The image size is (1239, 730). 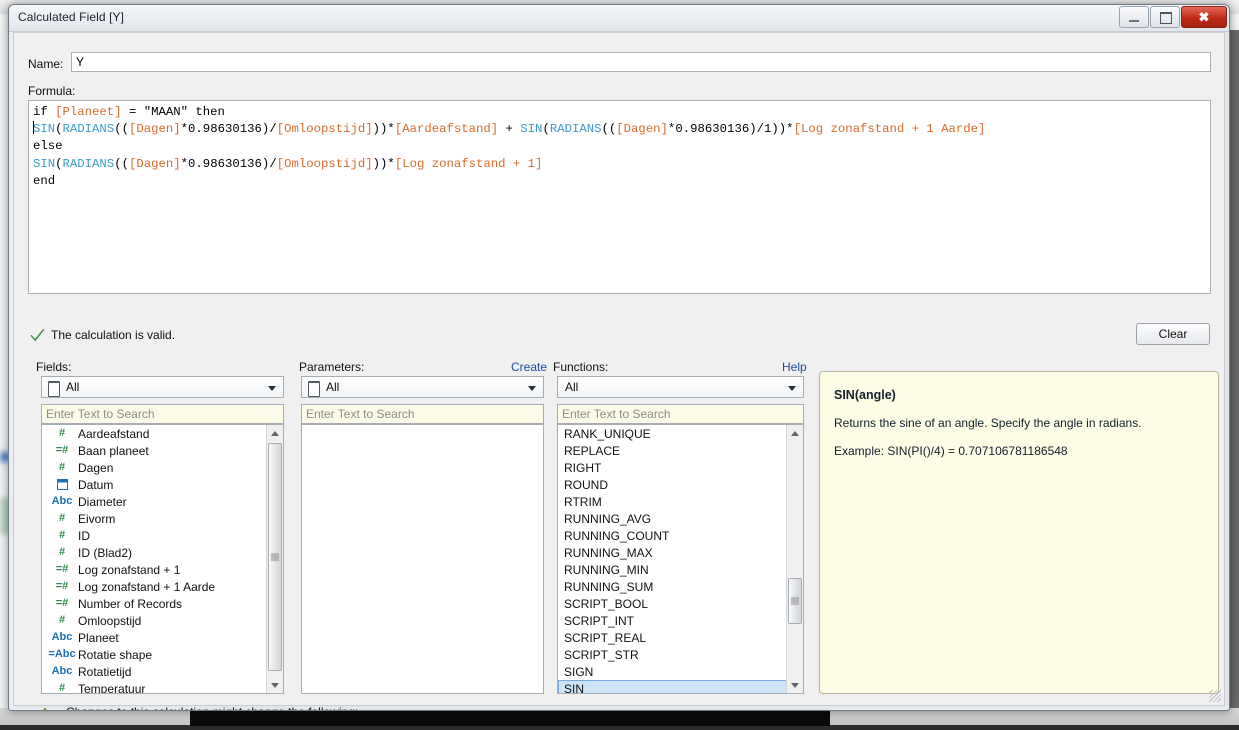 I want to click on functions-list-item-label: SCRIPT_BOOL, so click(x=606, y=603).